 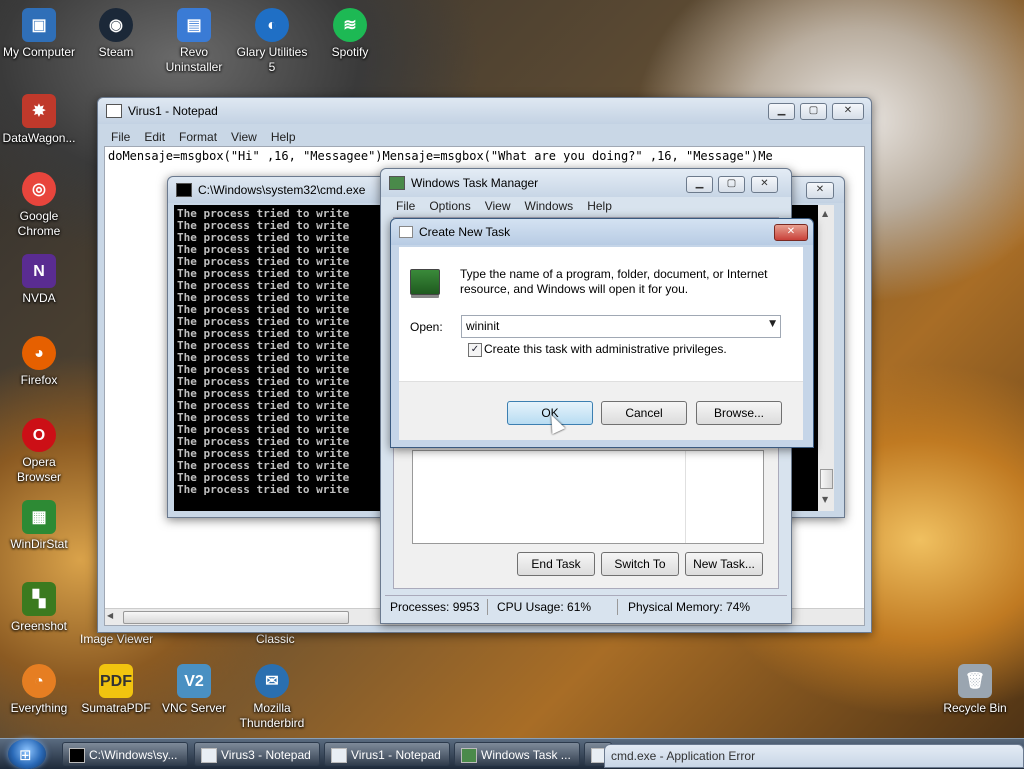 I want to click on scroll-down-arrow: ▼, so click(x=825, y=499).